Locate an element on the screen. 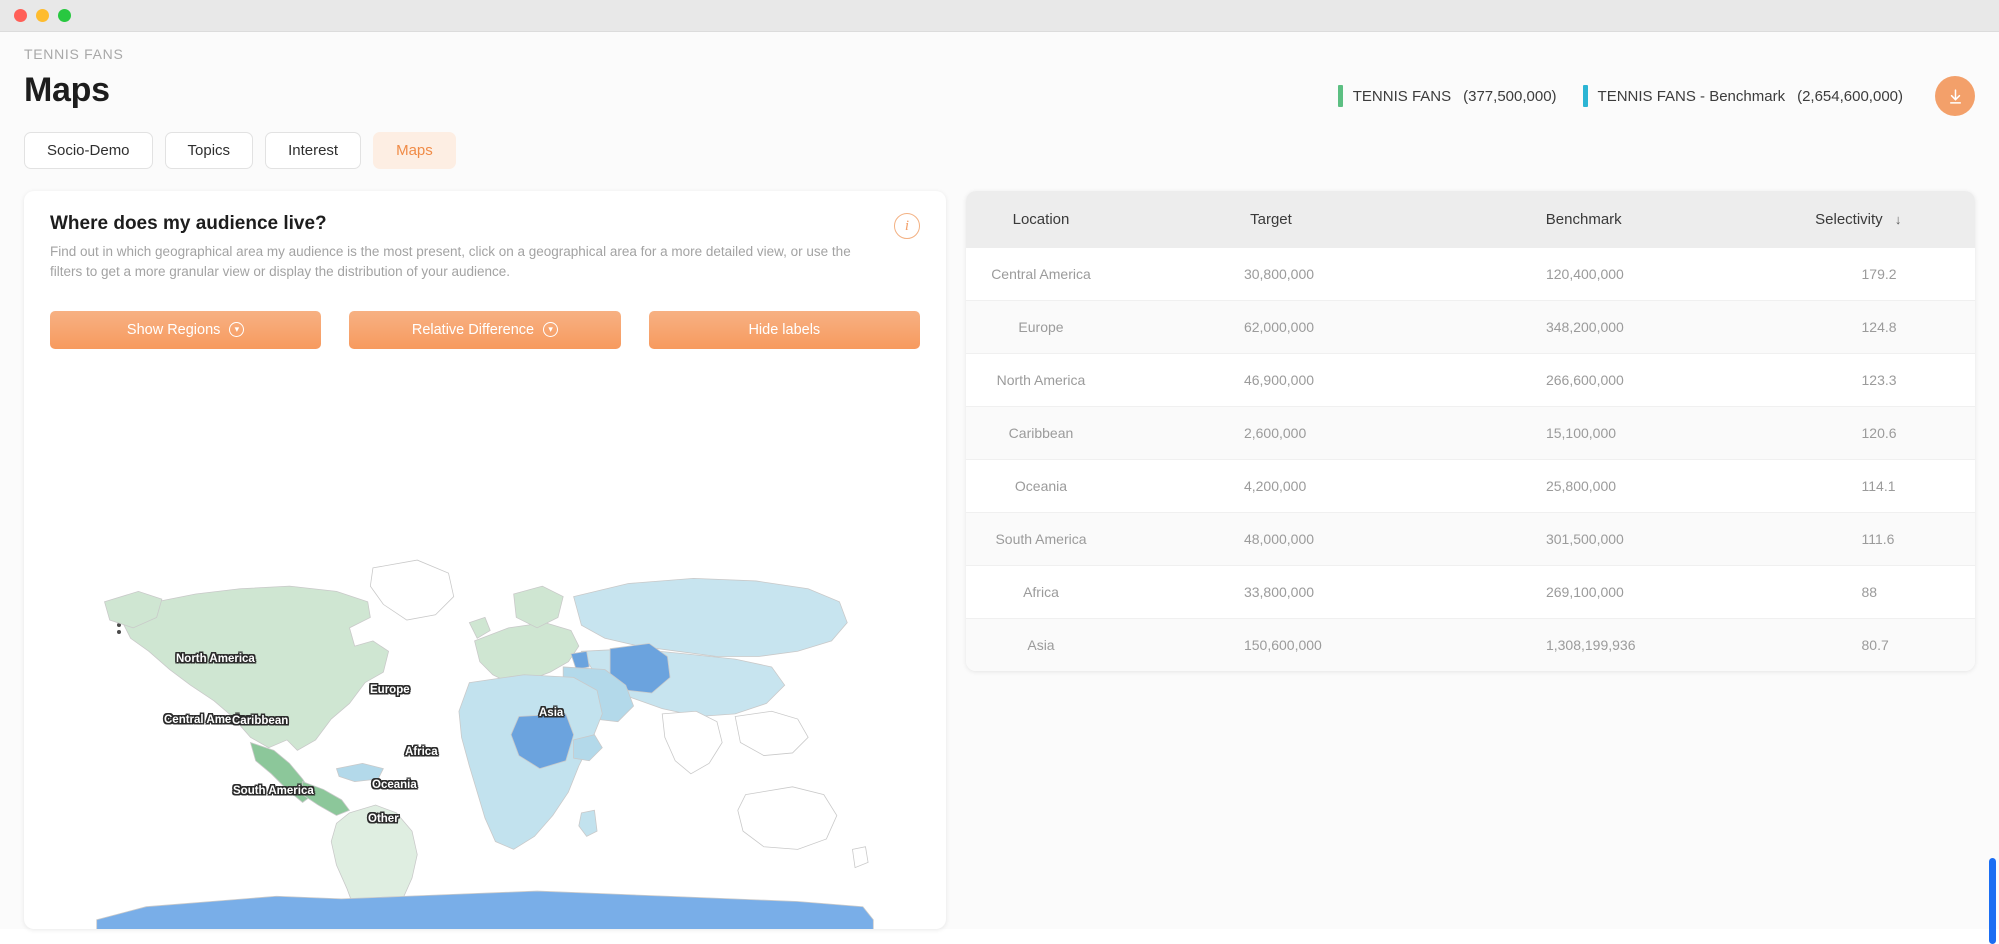 The image size is (1999, 944). breadcrumb: TENNIS FANS is located at coordinates (74, 54).